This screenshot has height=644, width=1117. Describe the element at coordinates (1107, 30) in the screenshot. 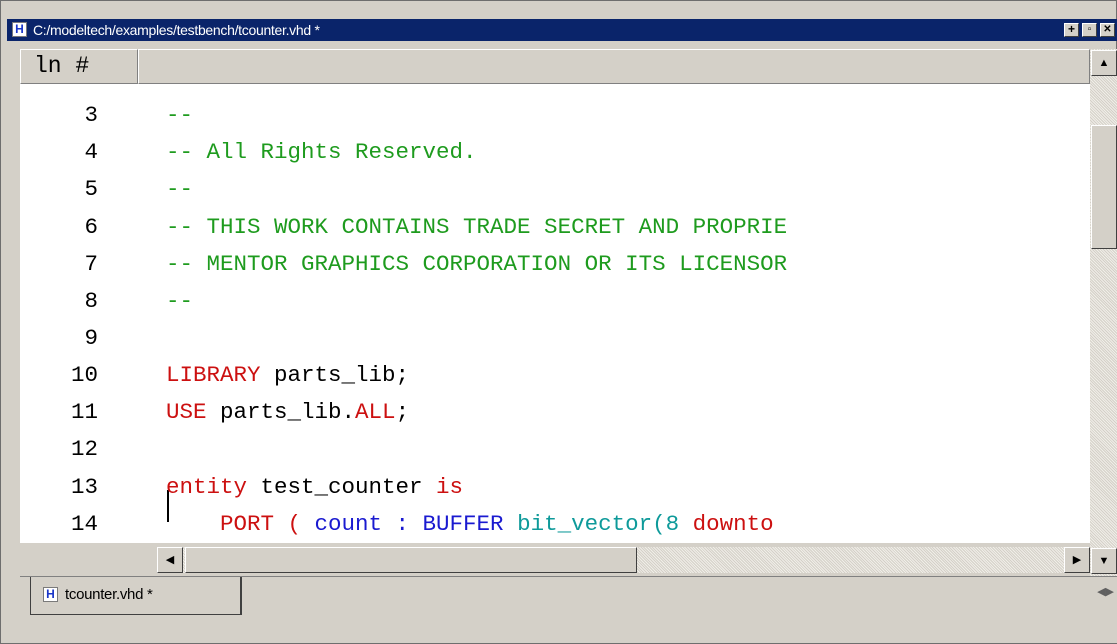

I see `close-button: ✕` at that location.